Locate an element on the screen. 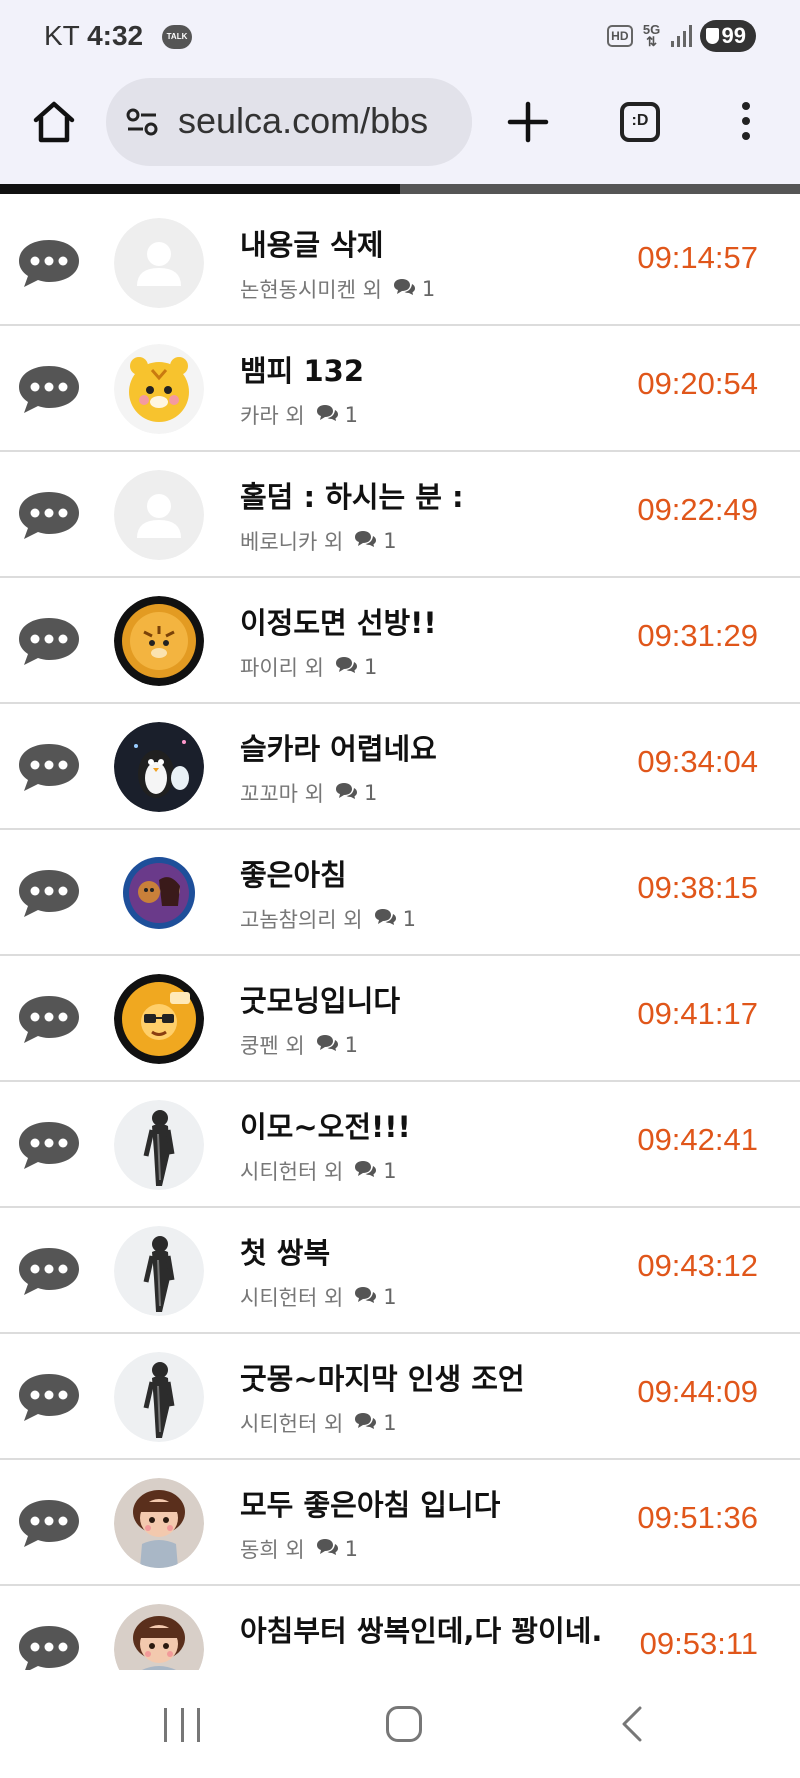  home-icon is located at coordinates (54, 122).